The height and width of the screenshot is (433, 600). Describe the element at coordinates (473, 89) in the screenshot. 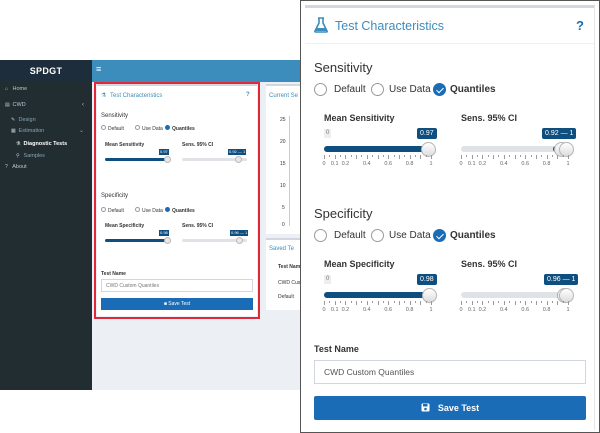

I see `radio-label: Quantiles` at that location.